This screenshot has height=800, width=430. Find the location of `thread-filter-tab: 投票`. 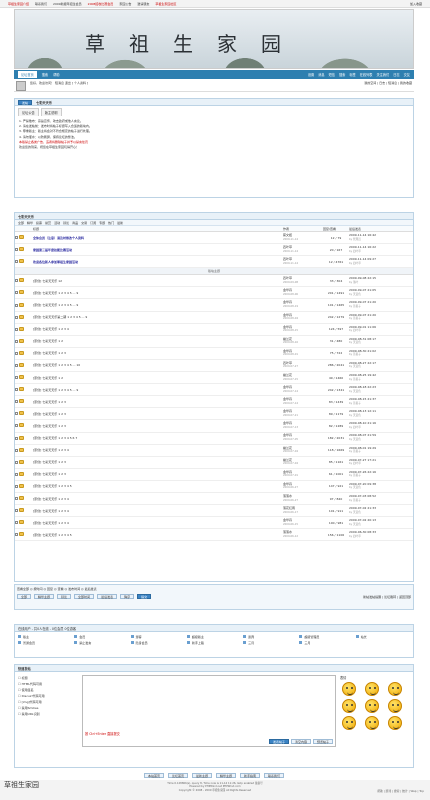

thread-filter-tab: 投票 is located at coordinates (39, 223).